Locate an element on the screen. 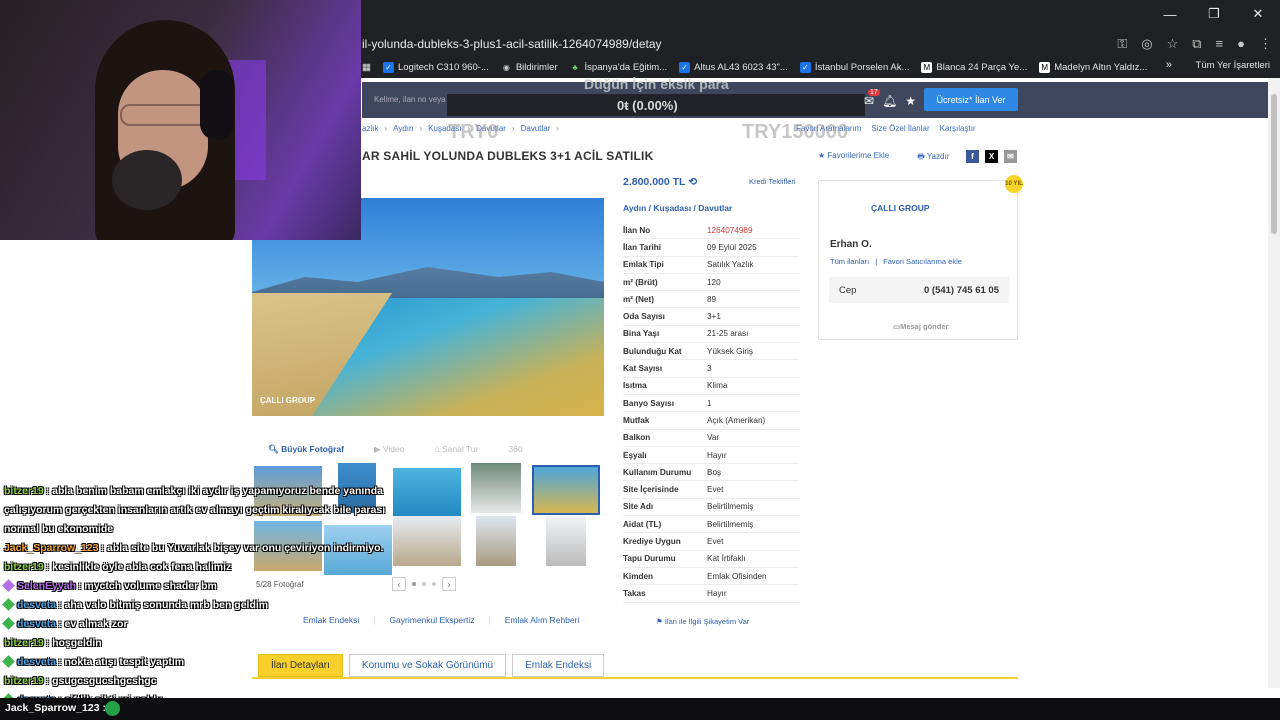  breadcrumb-item: Davutlar is located at coordinates (536, 128).